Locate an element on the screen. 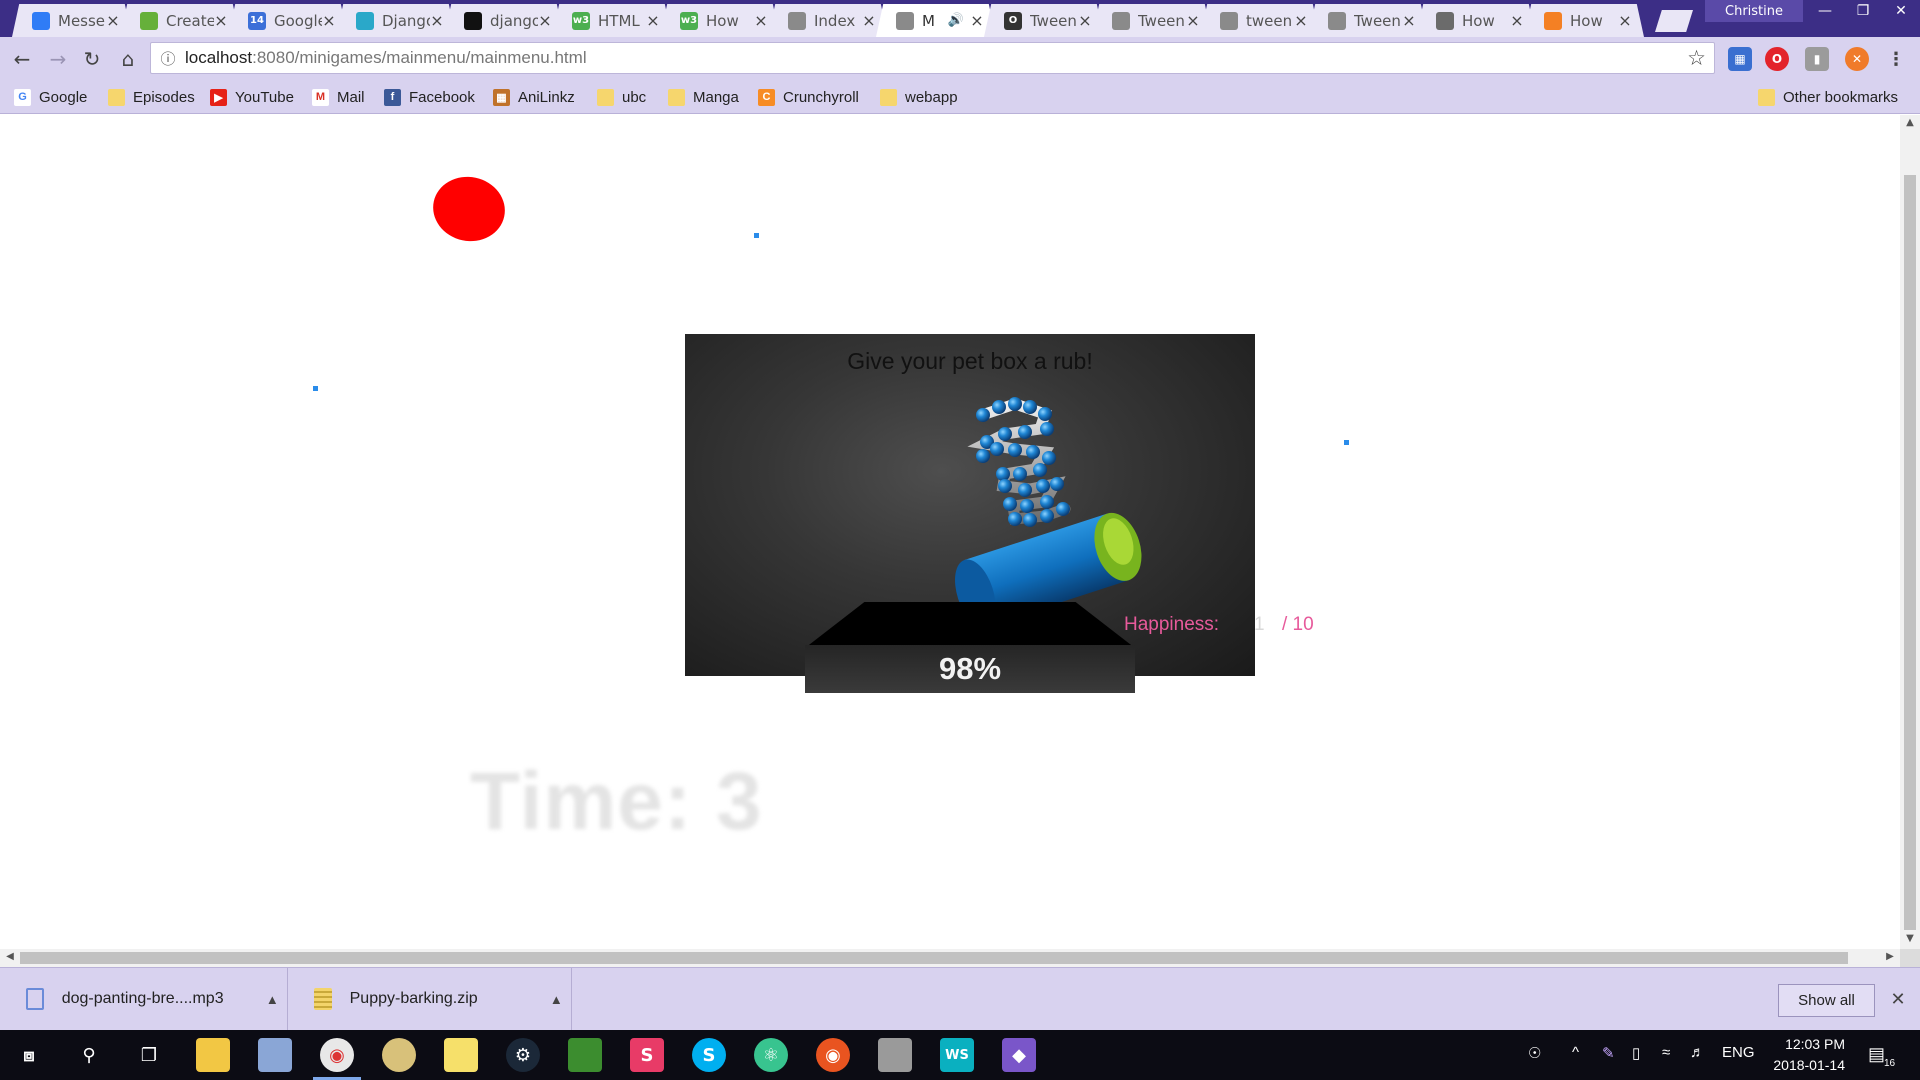  other-bookmarks: Other bookmarks is located at coordinates (1828, 97).